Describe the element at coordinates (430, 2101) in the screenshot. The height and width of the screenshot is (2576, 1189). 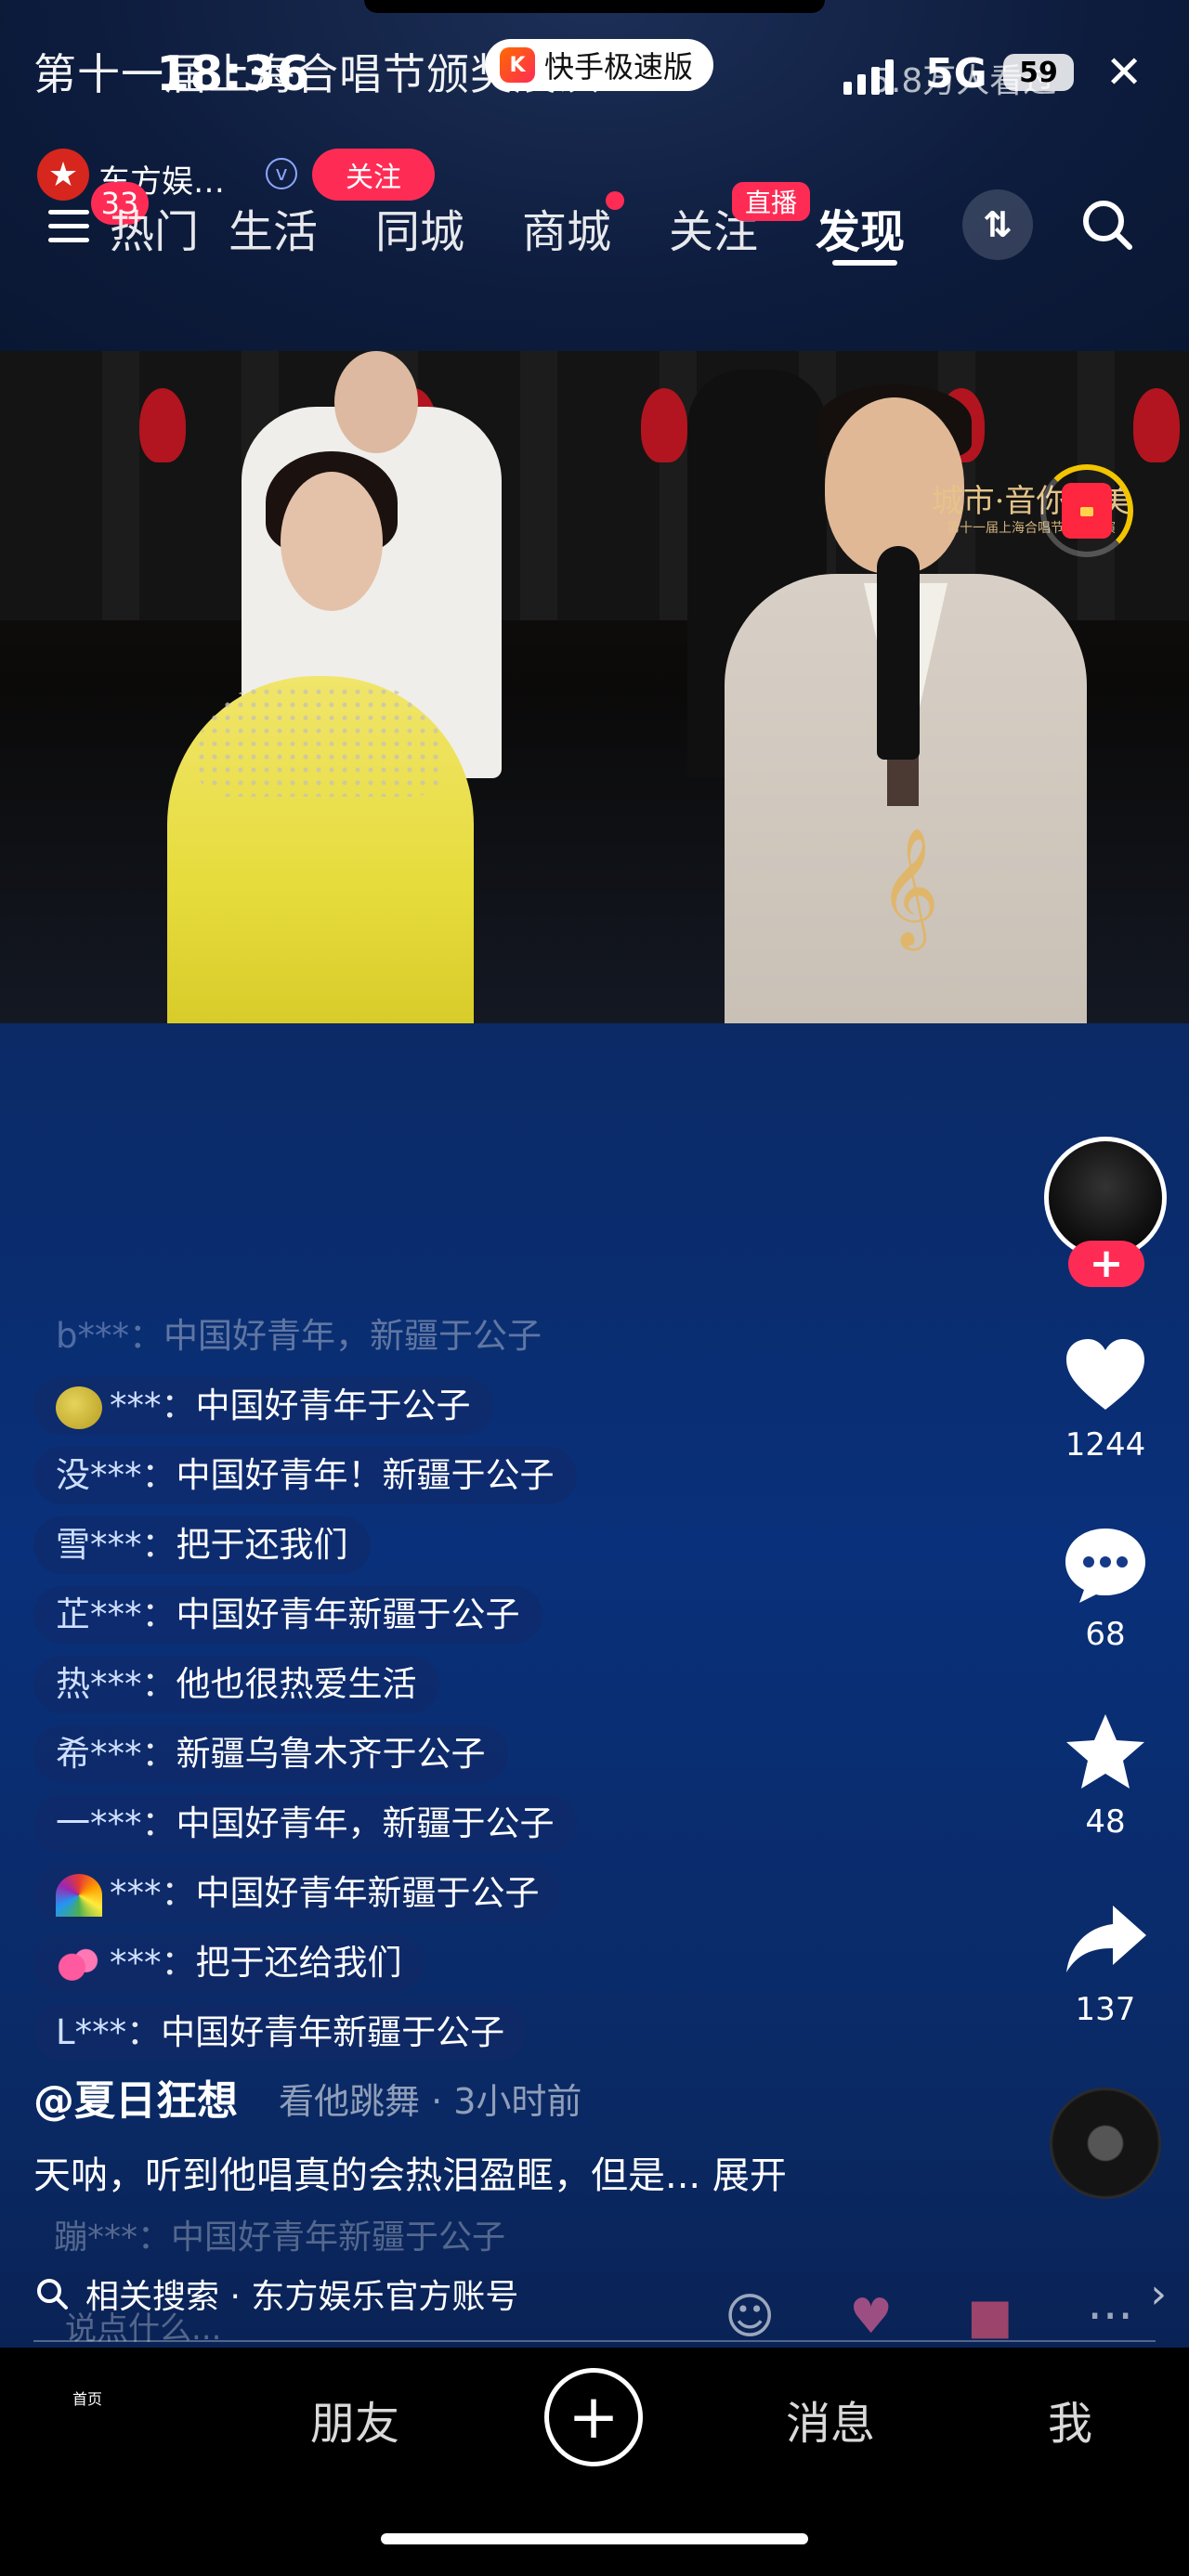
I see `post-meta-overlay: 看他跳舞 · 3小时前` at that location.